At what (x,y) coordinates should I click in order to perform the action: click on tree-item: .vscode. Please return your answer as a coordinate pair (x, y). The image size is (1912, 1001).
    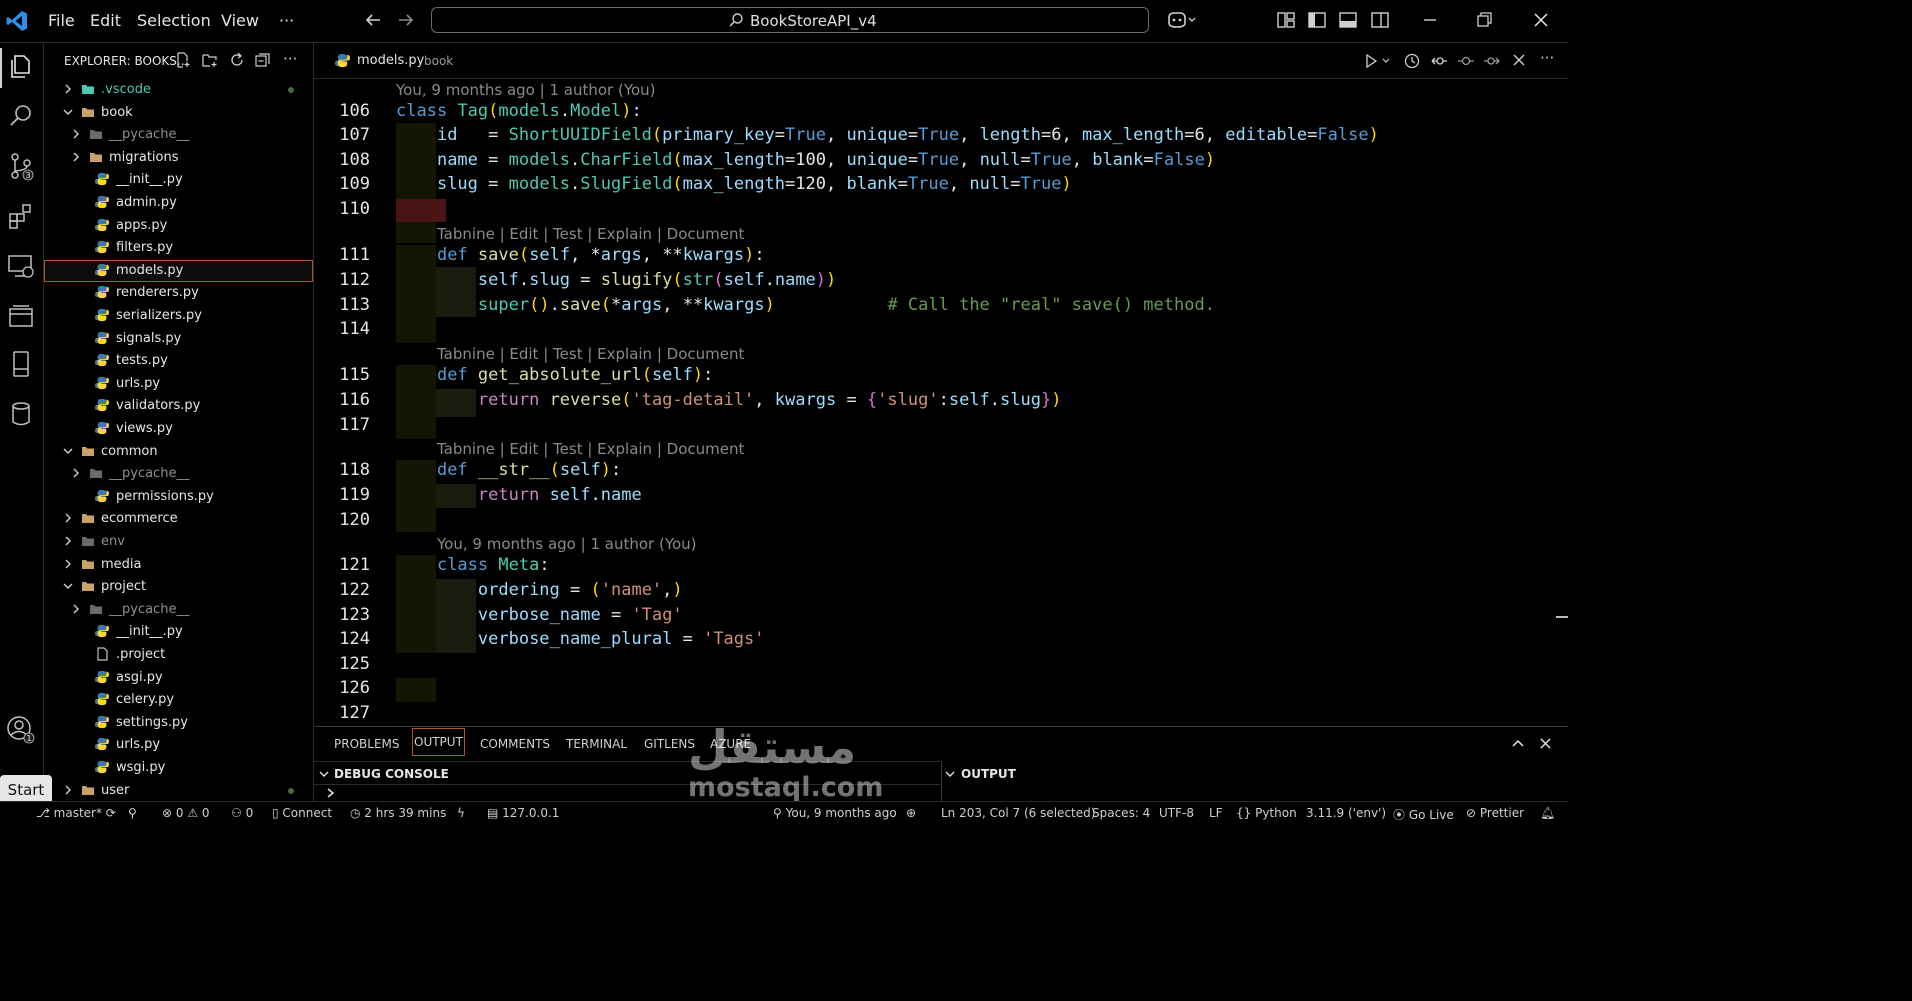
    Looking at the image, I should click on (178, 90).